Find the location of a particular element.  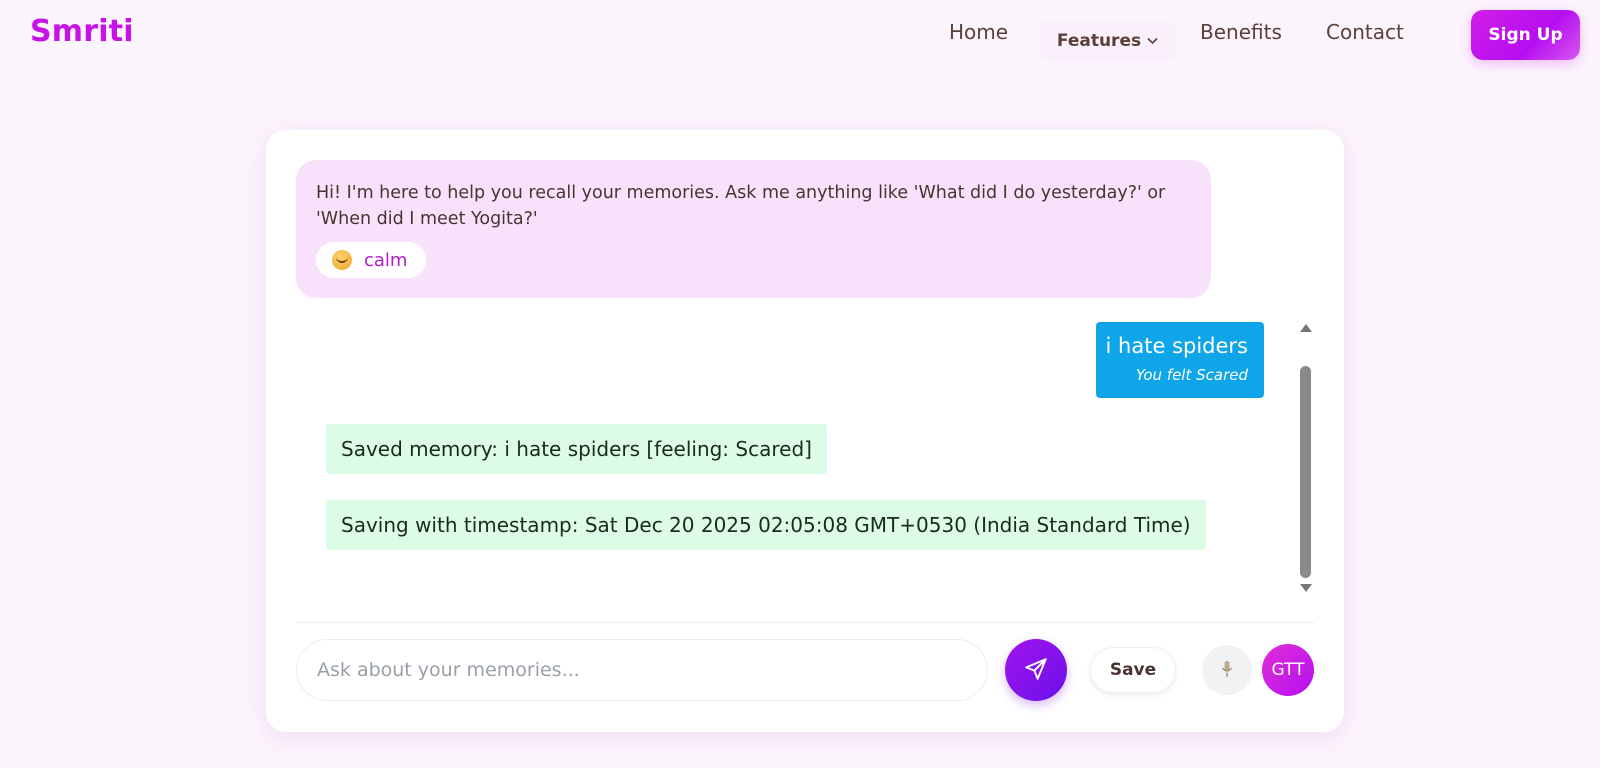

scrollbar is located at coordinates (1306, 458).